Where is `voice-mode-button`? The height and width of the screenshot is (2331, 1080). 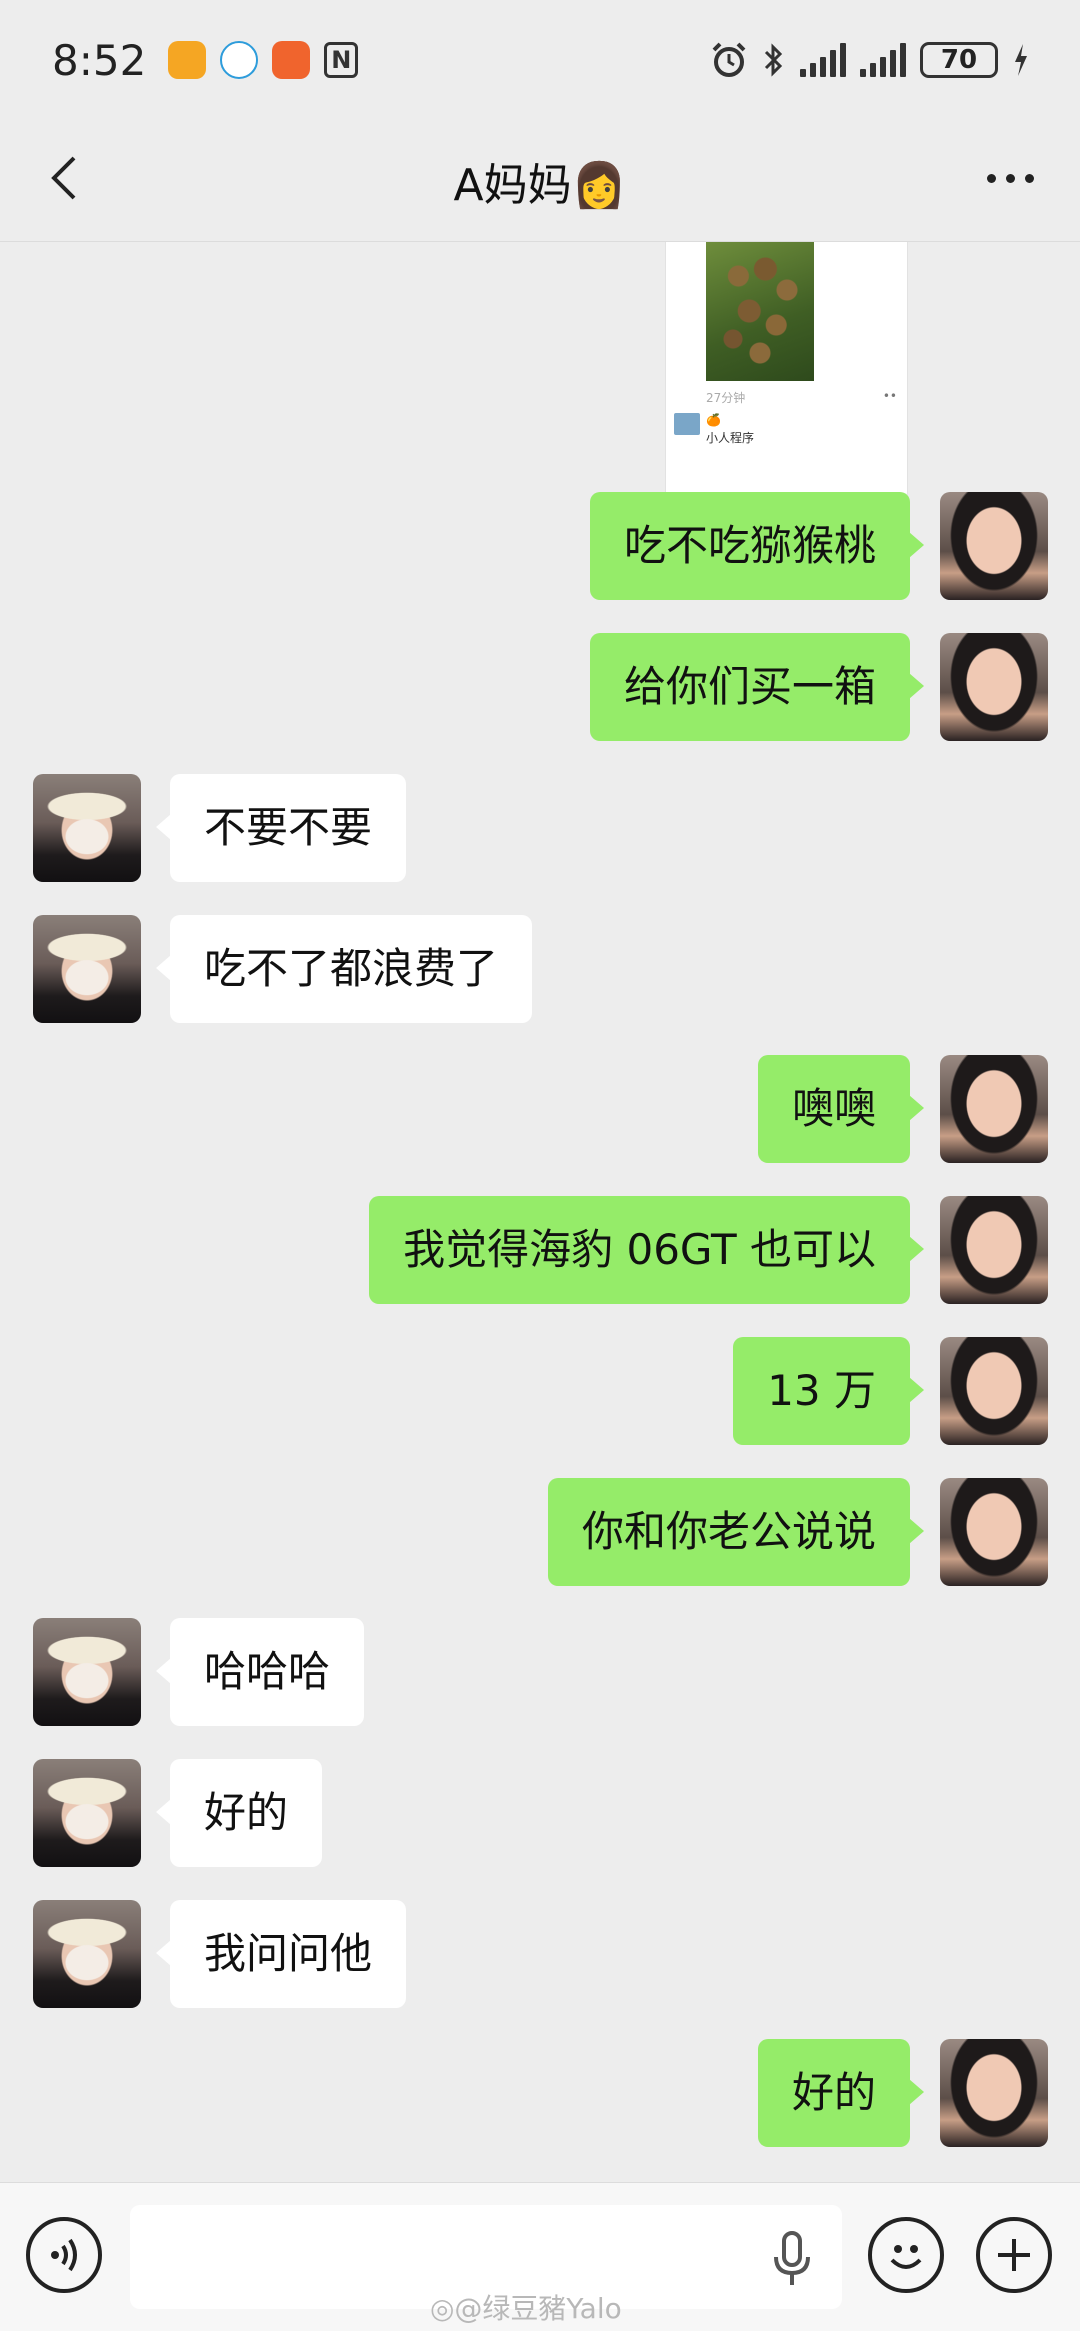
voice-mode-button is located at coordinates (64, 2255).